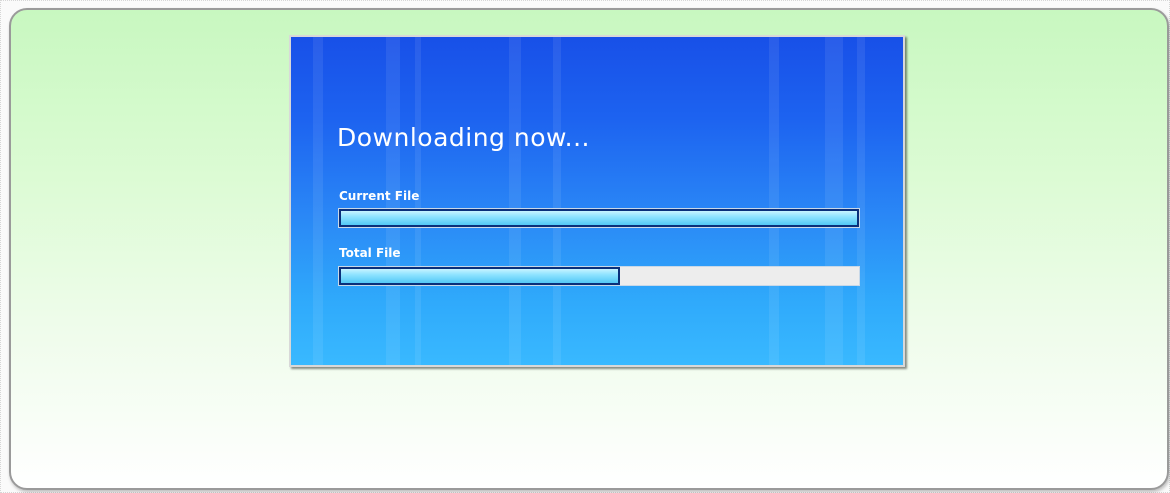  I want to click on current-file-progress-fill, so click(599, 218).